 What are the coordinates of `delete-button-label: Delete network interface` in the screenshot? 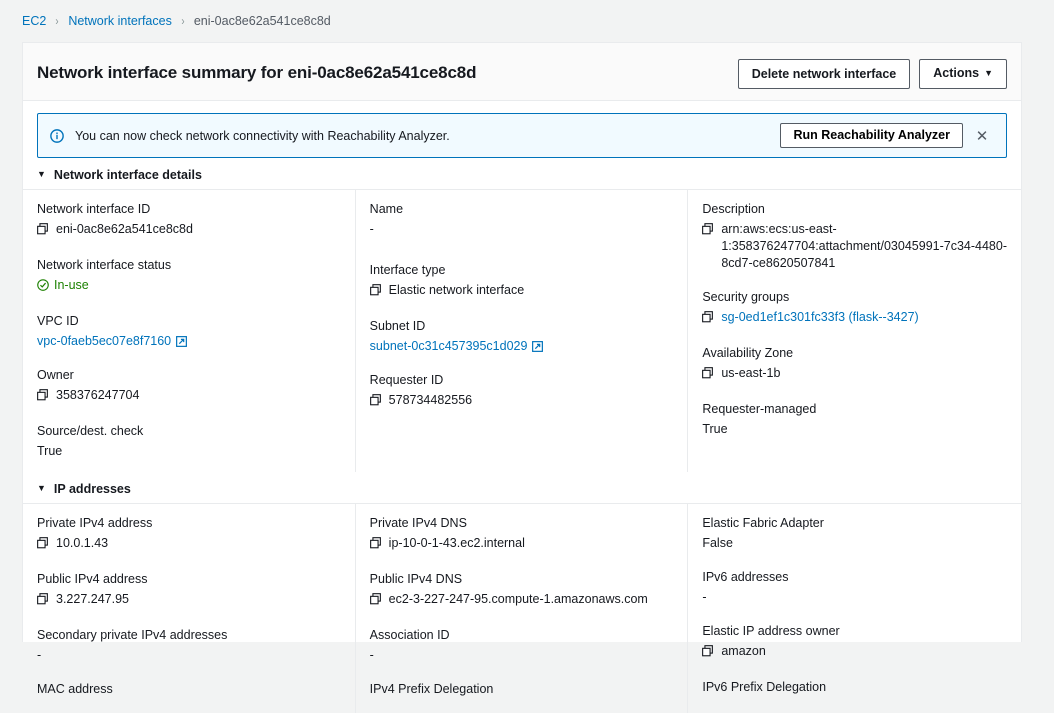 It's located at (824, 73).